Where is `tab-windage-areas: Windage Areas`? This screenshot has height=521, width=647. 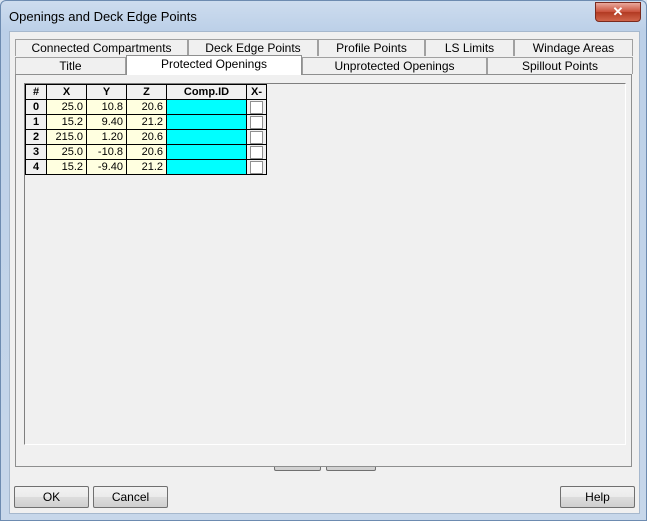 tab-windage-areas: Windage Areas is located at coordinates (573, 47).